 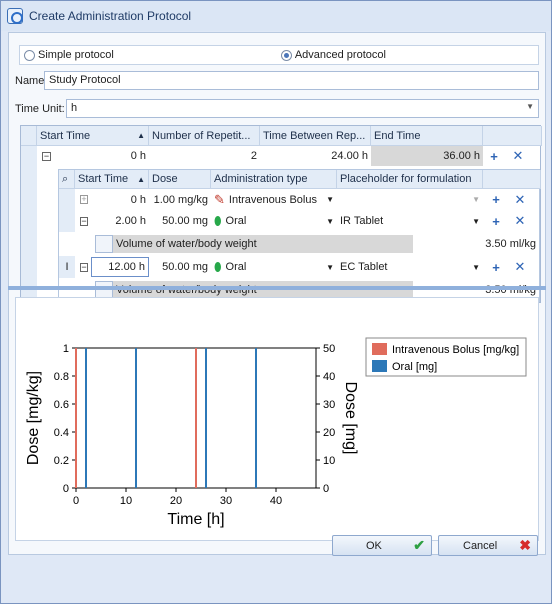 I want to click on formulation-select: IR Tablet ▼, so click(x=410, y=221).